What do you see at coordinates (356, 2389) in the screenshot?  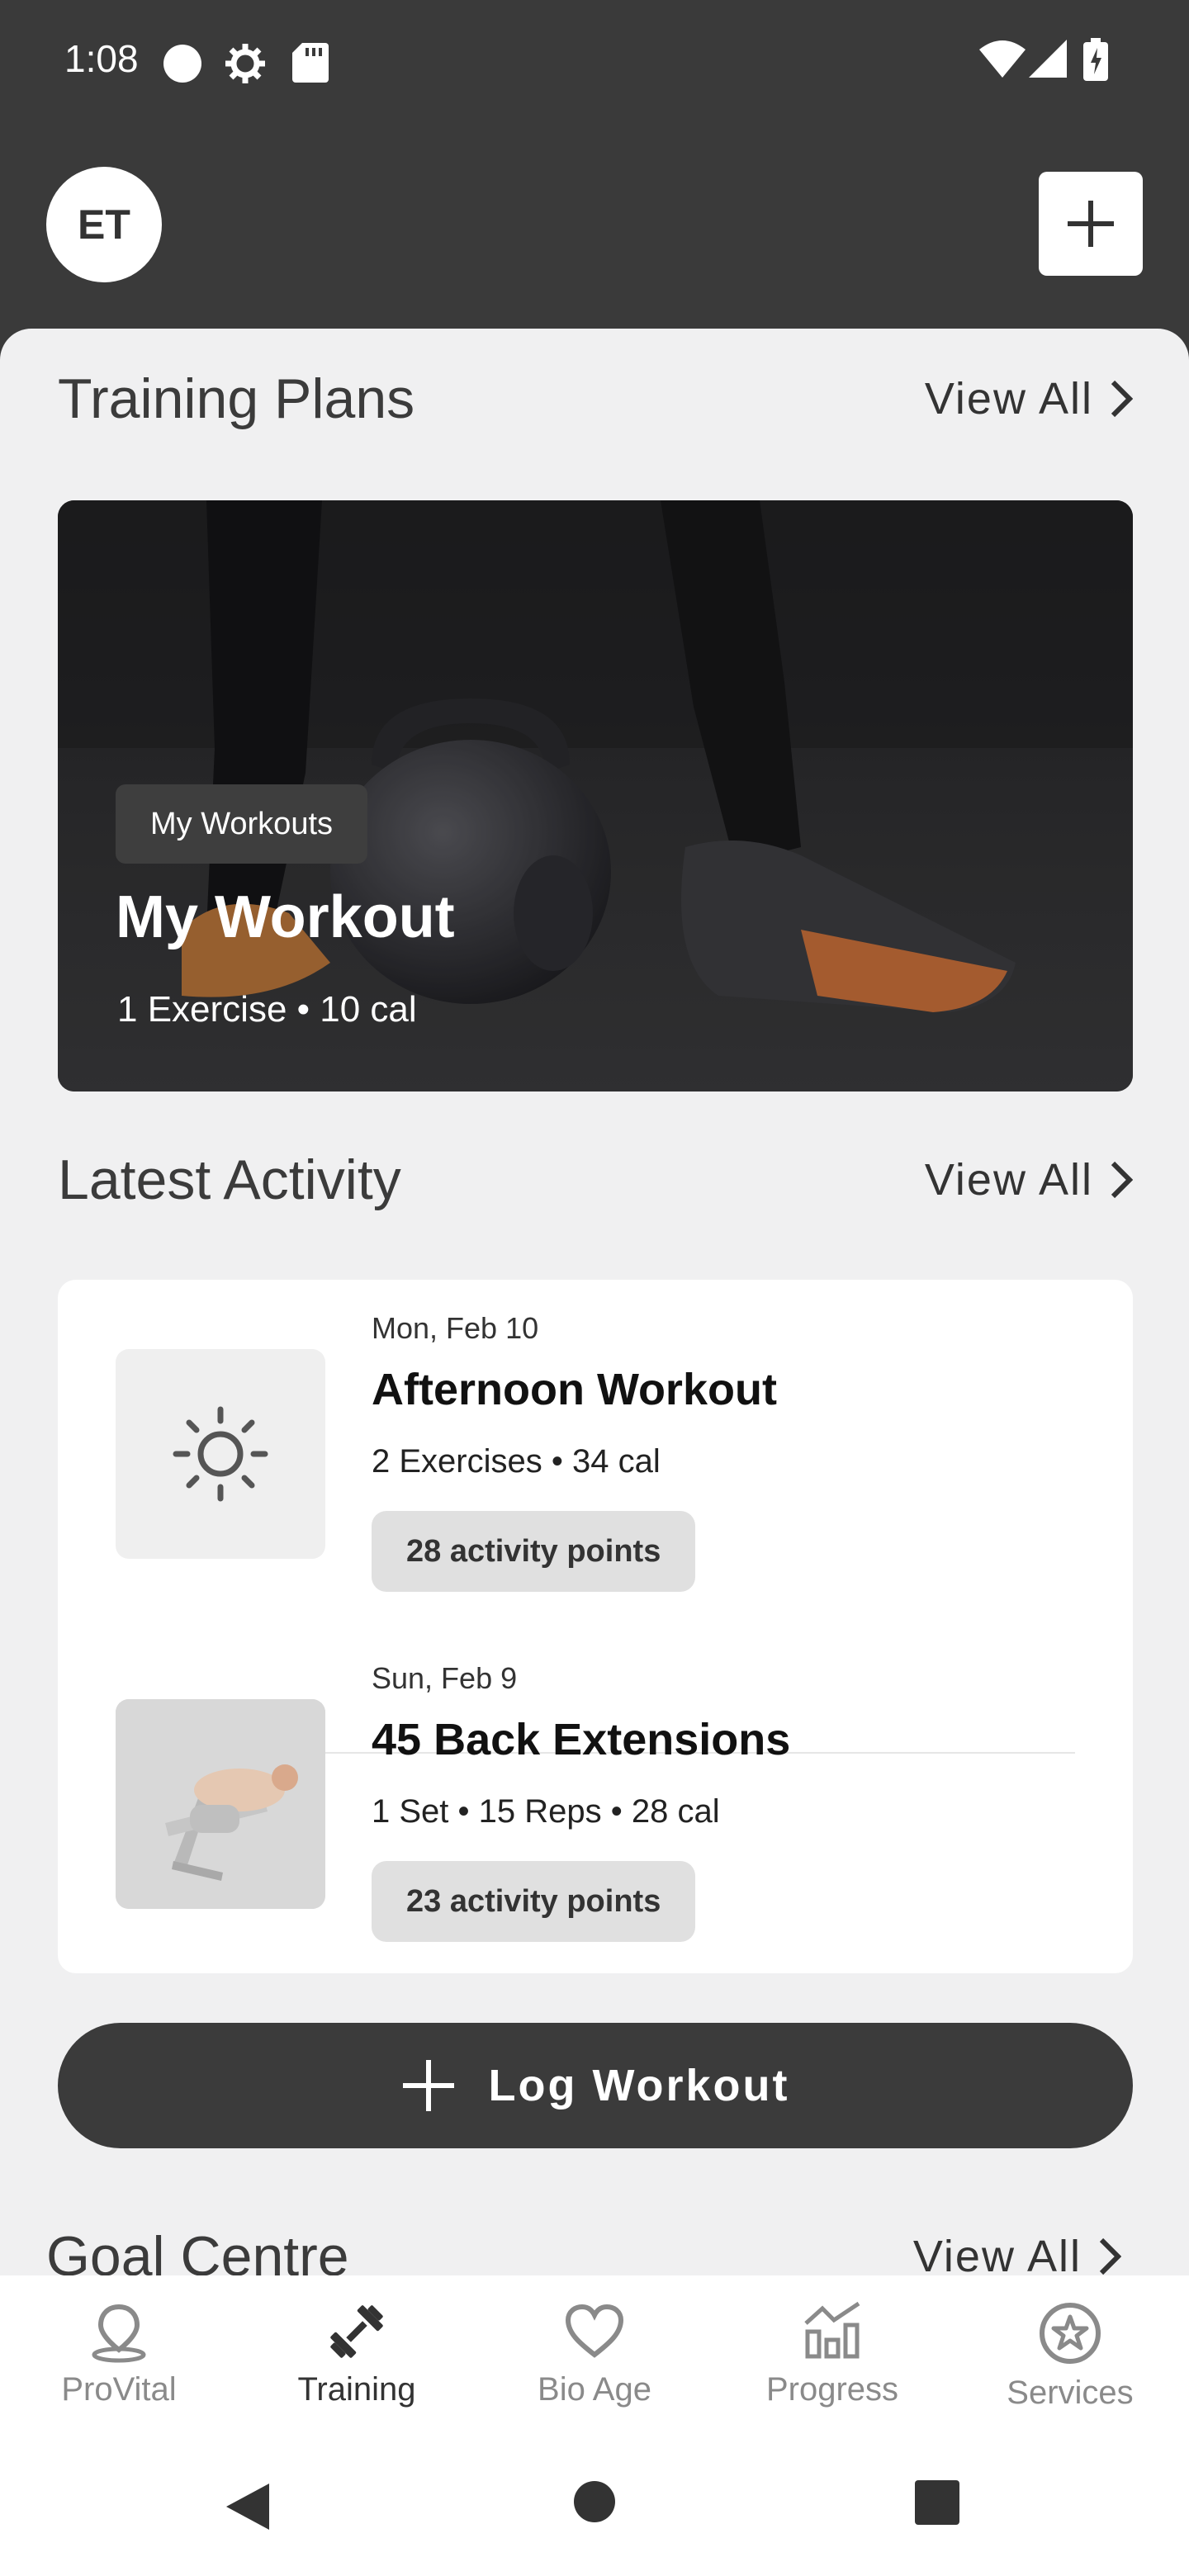 I see `nav-label: Training` at bounding box center [356, 2389].